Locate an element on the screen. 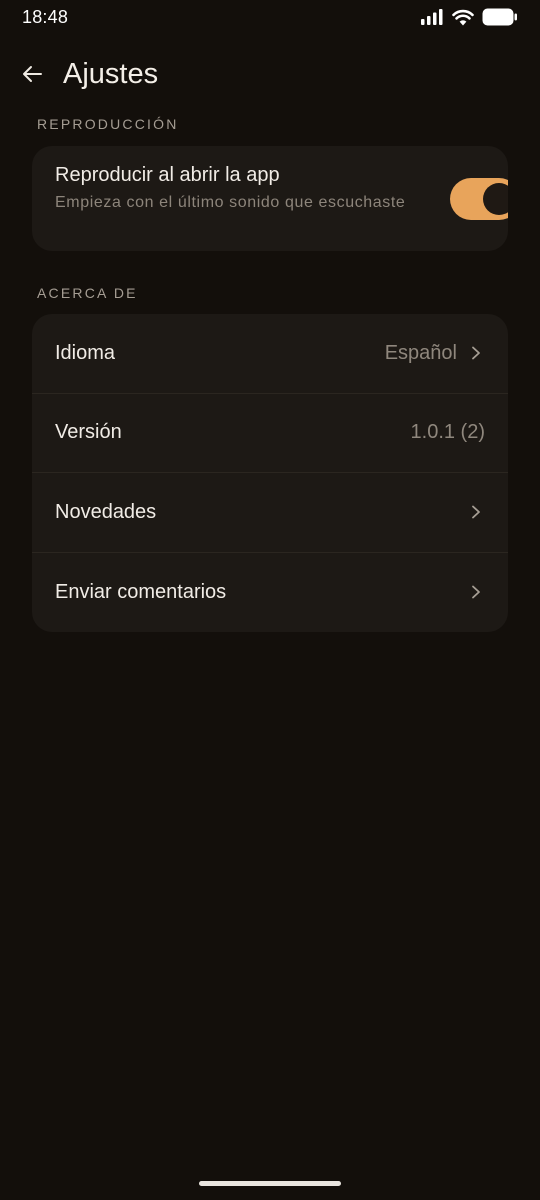  wifi-icon is located at coordinates (463, 17).